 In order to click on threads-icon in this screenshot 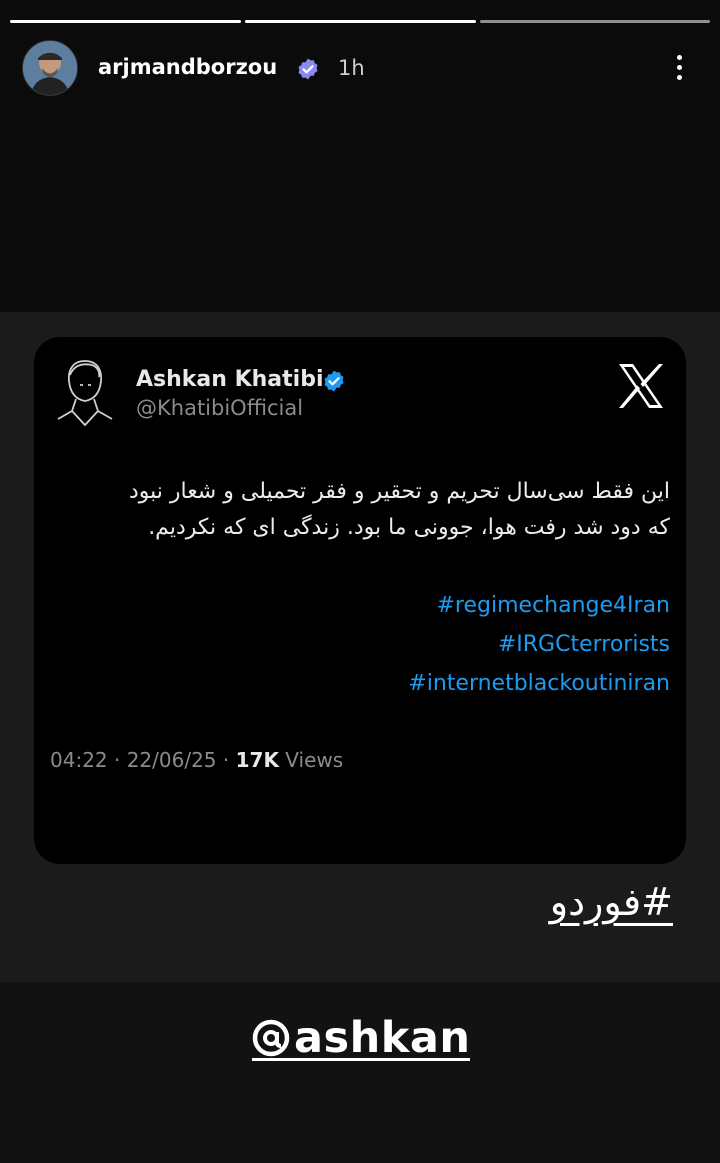, I will do `click(271, 1038)`.